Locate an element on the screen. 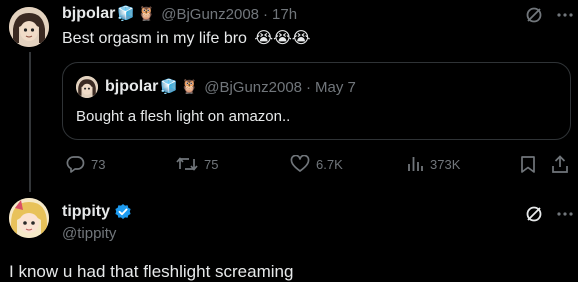 The height and width of the screenshot is (282, 578). owl-badge-emoji: 🦉 is located at coordinates (146, 14).